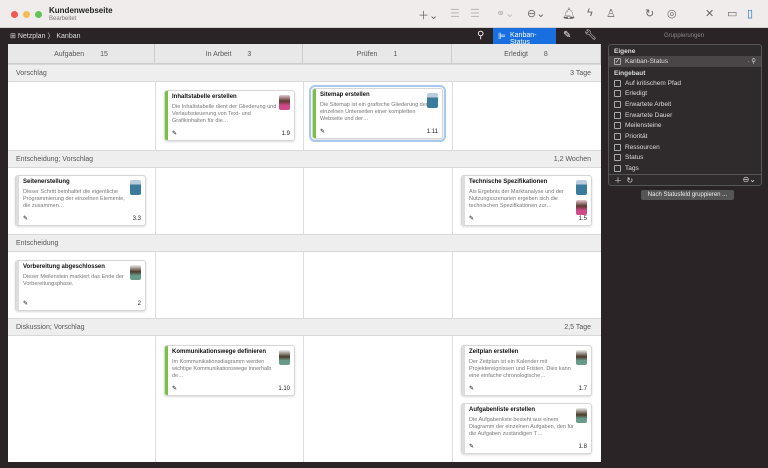 The height and width of the screenshot is (468, 768). What do you see at coordinates (81, 54) in the screenshot?
I see `column-header: Aufgaben 15` at bounding box center [81, 54].